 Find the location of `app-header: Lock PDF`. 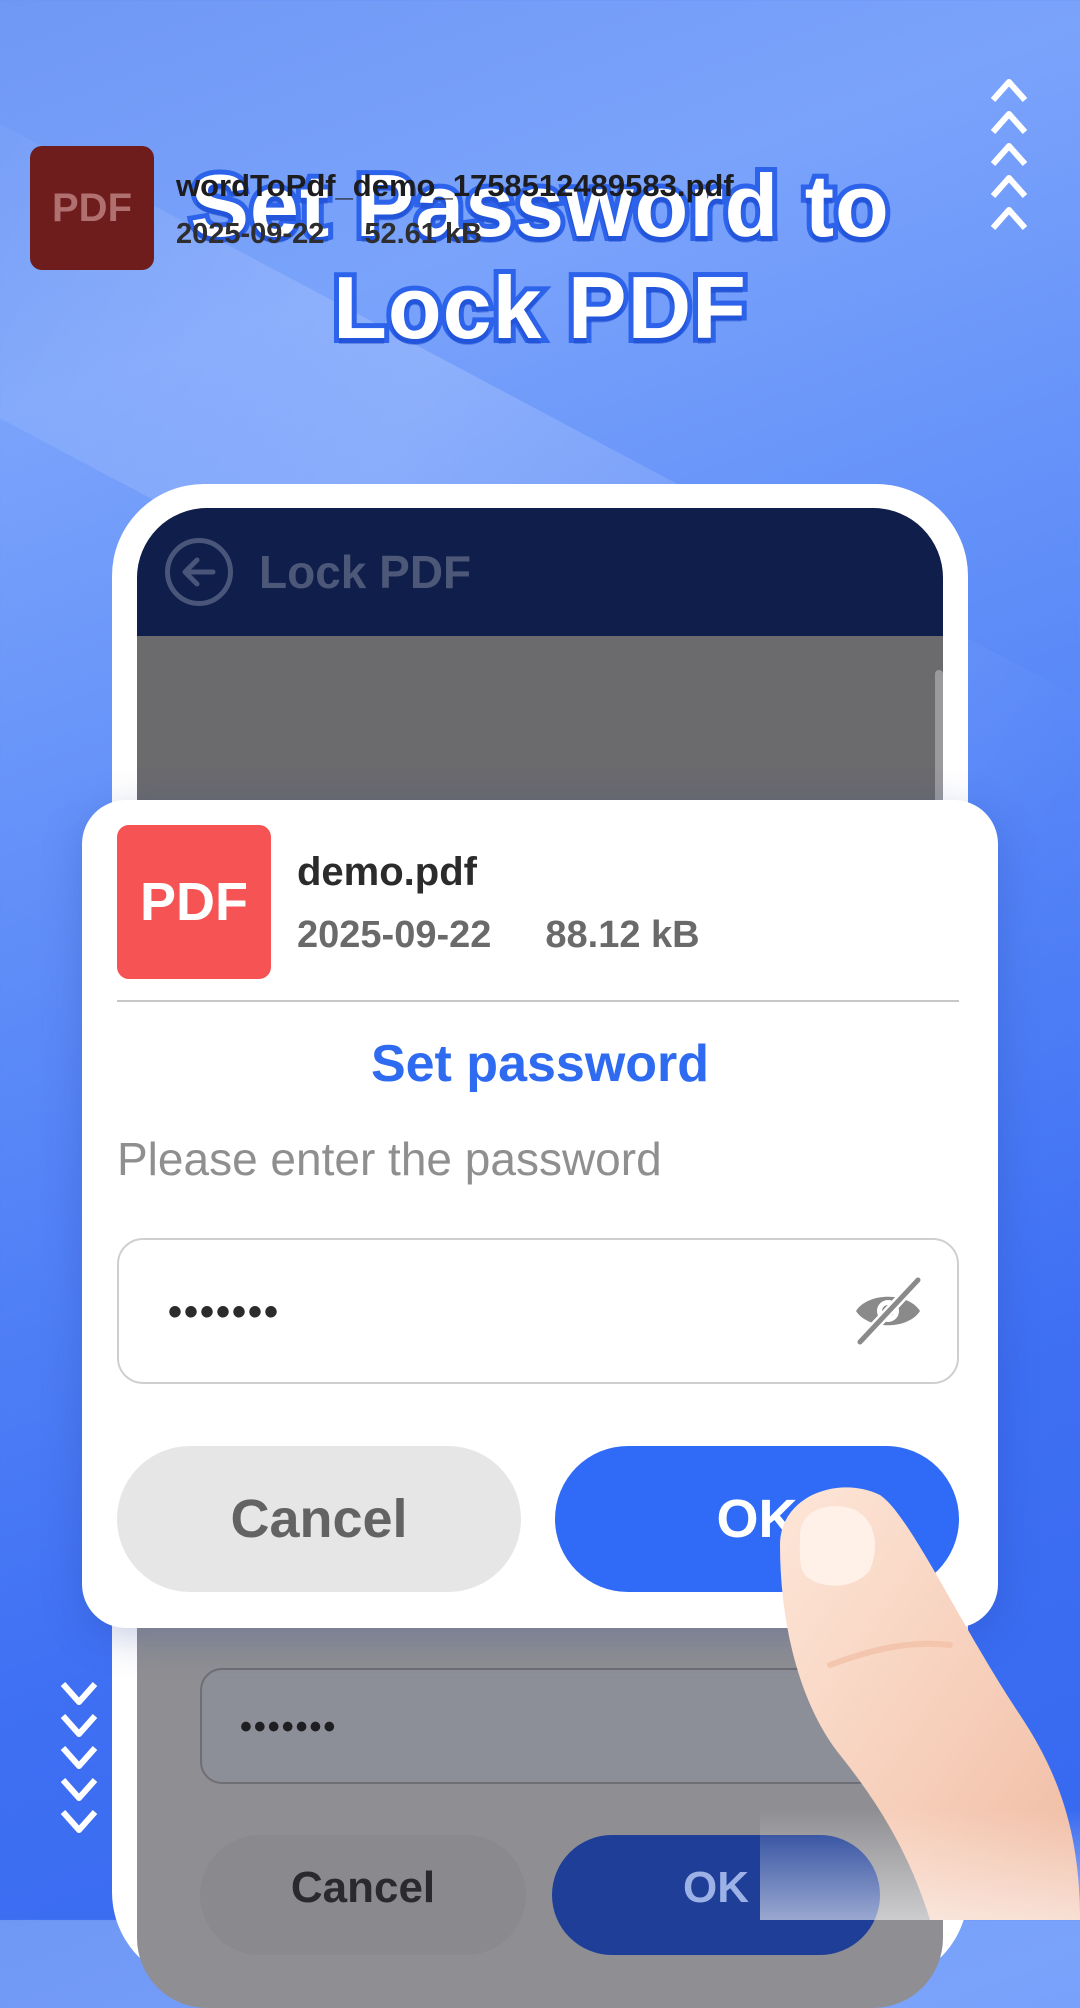

app-header: Lock PDF is located at coordinates (540, 572).